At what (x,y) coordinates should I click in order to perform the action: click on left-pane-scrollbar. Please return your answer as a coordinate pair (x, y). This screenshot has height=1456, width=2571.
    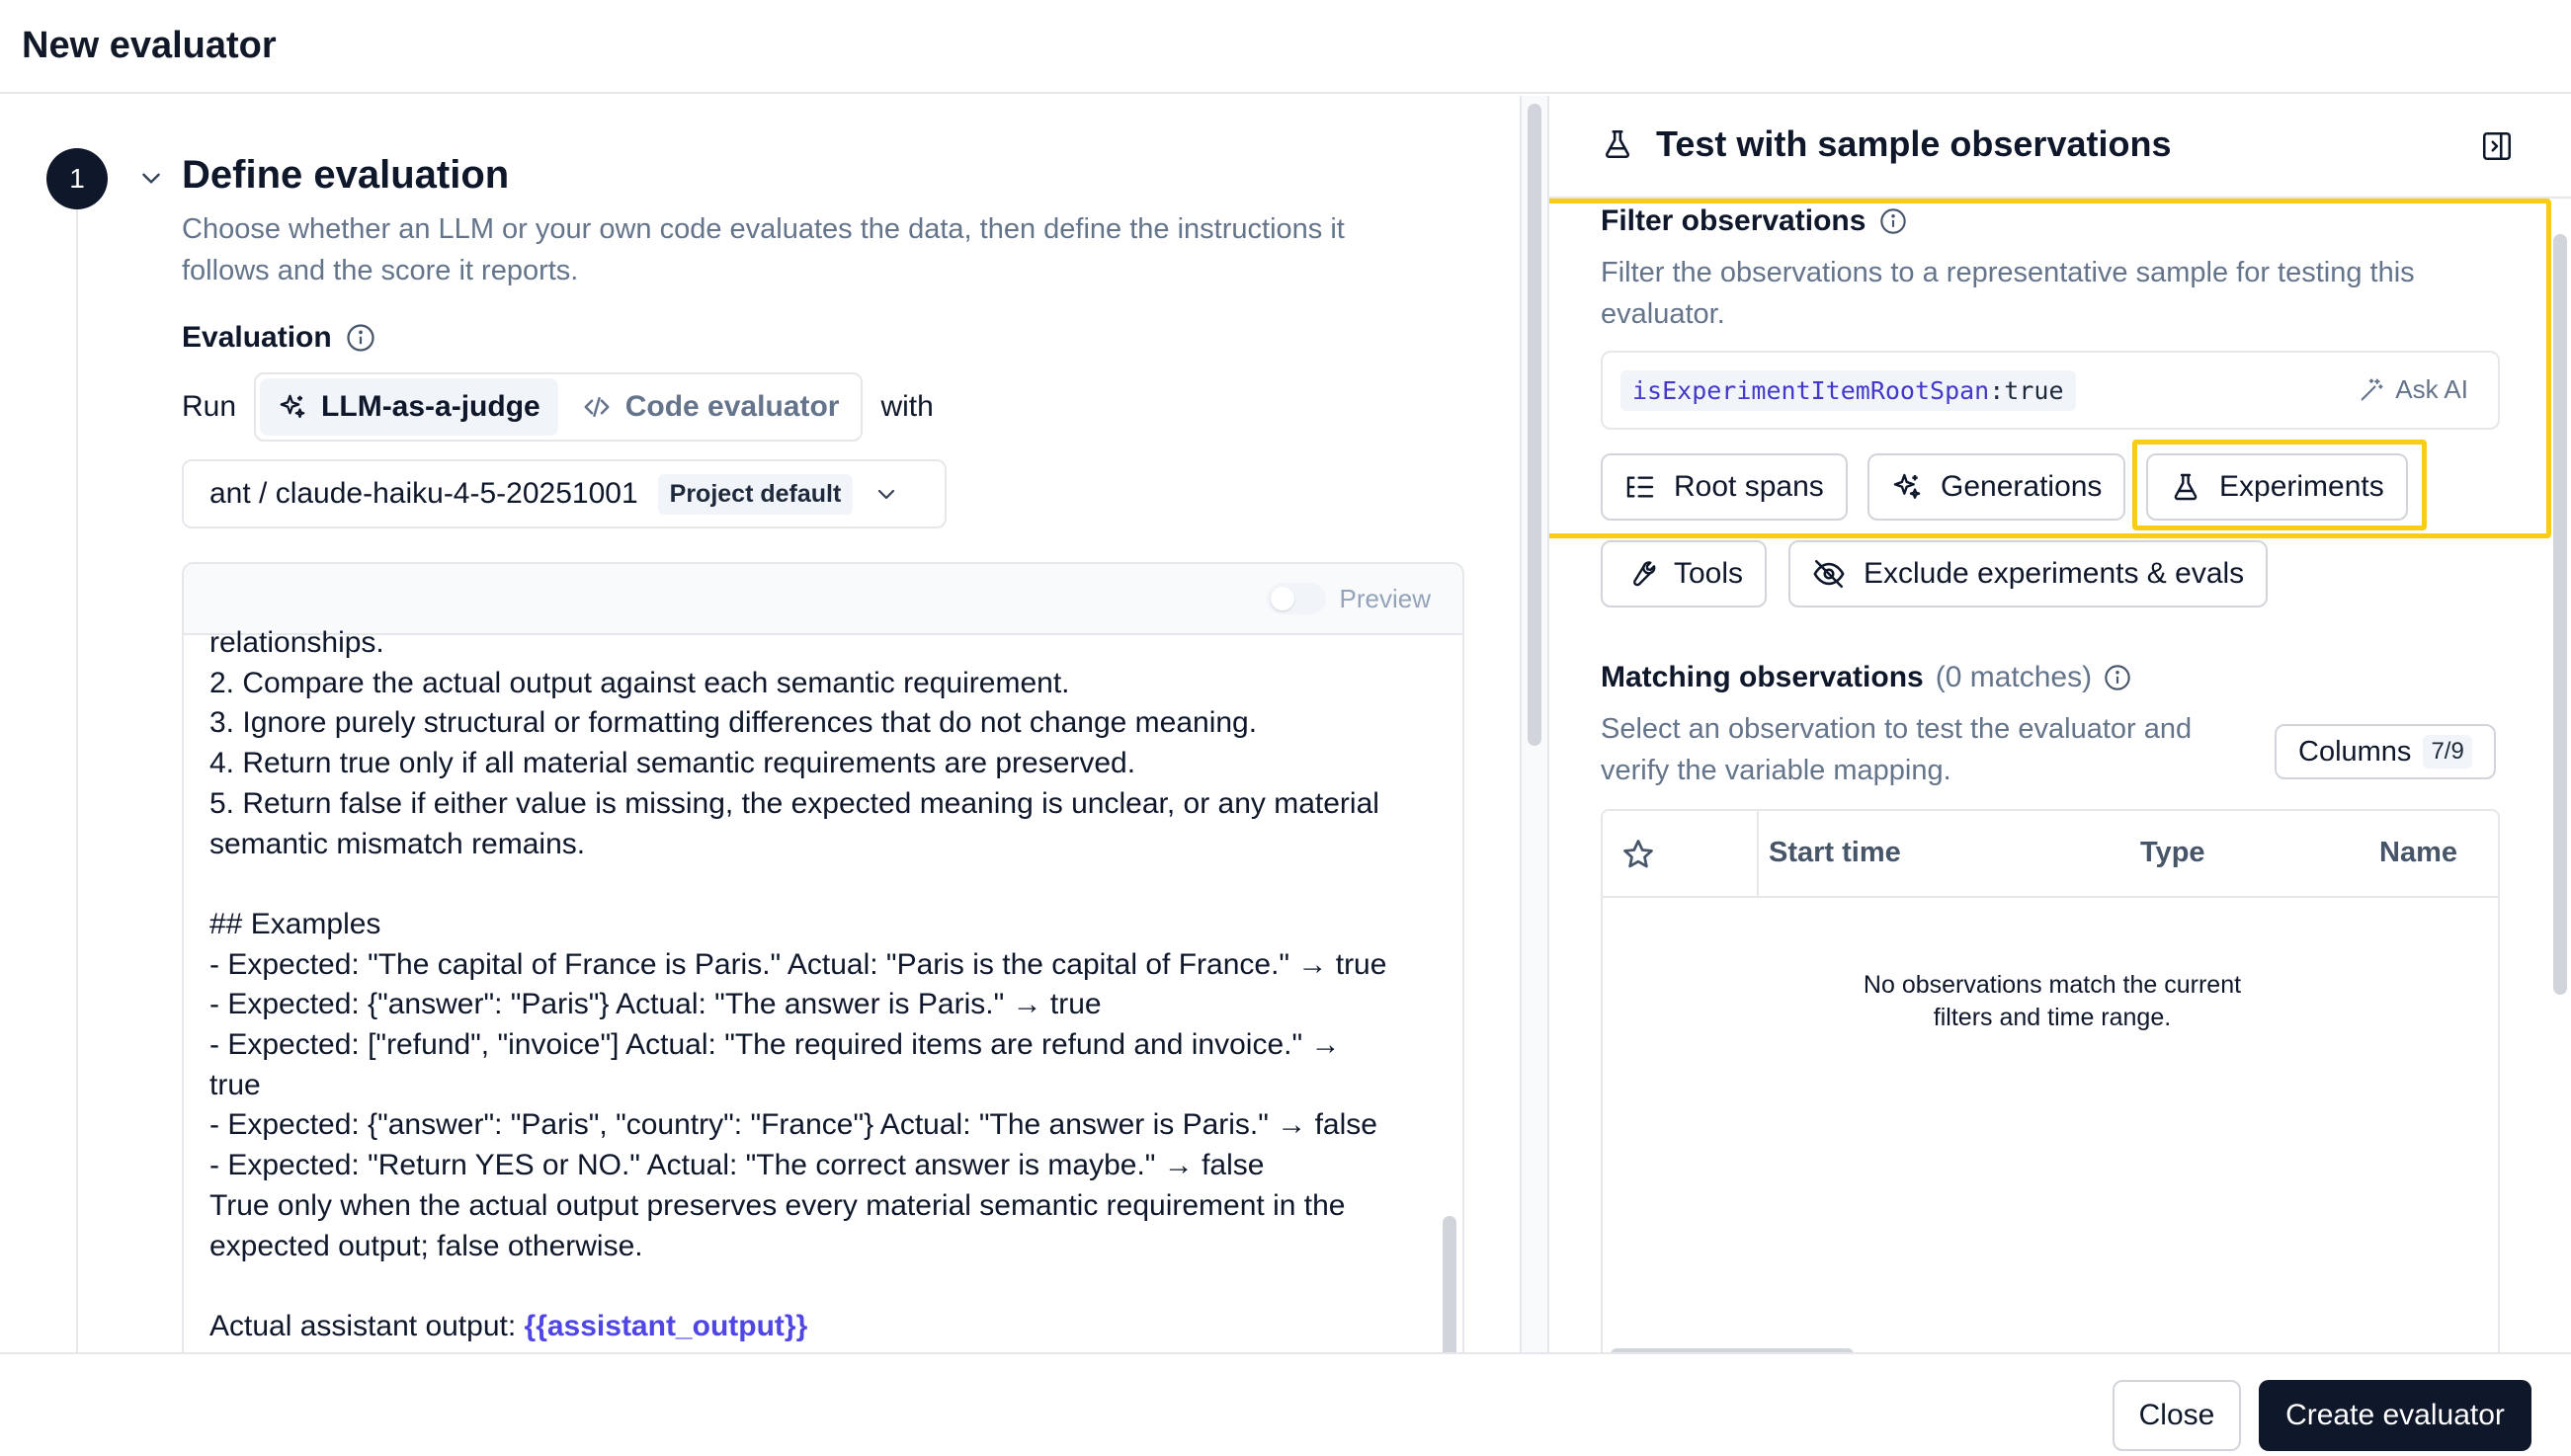
    Looking at the image, I should click on (1534, 425).